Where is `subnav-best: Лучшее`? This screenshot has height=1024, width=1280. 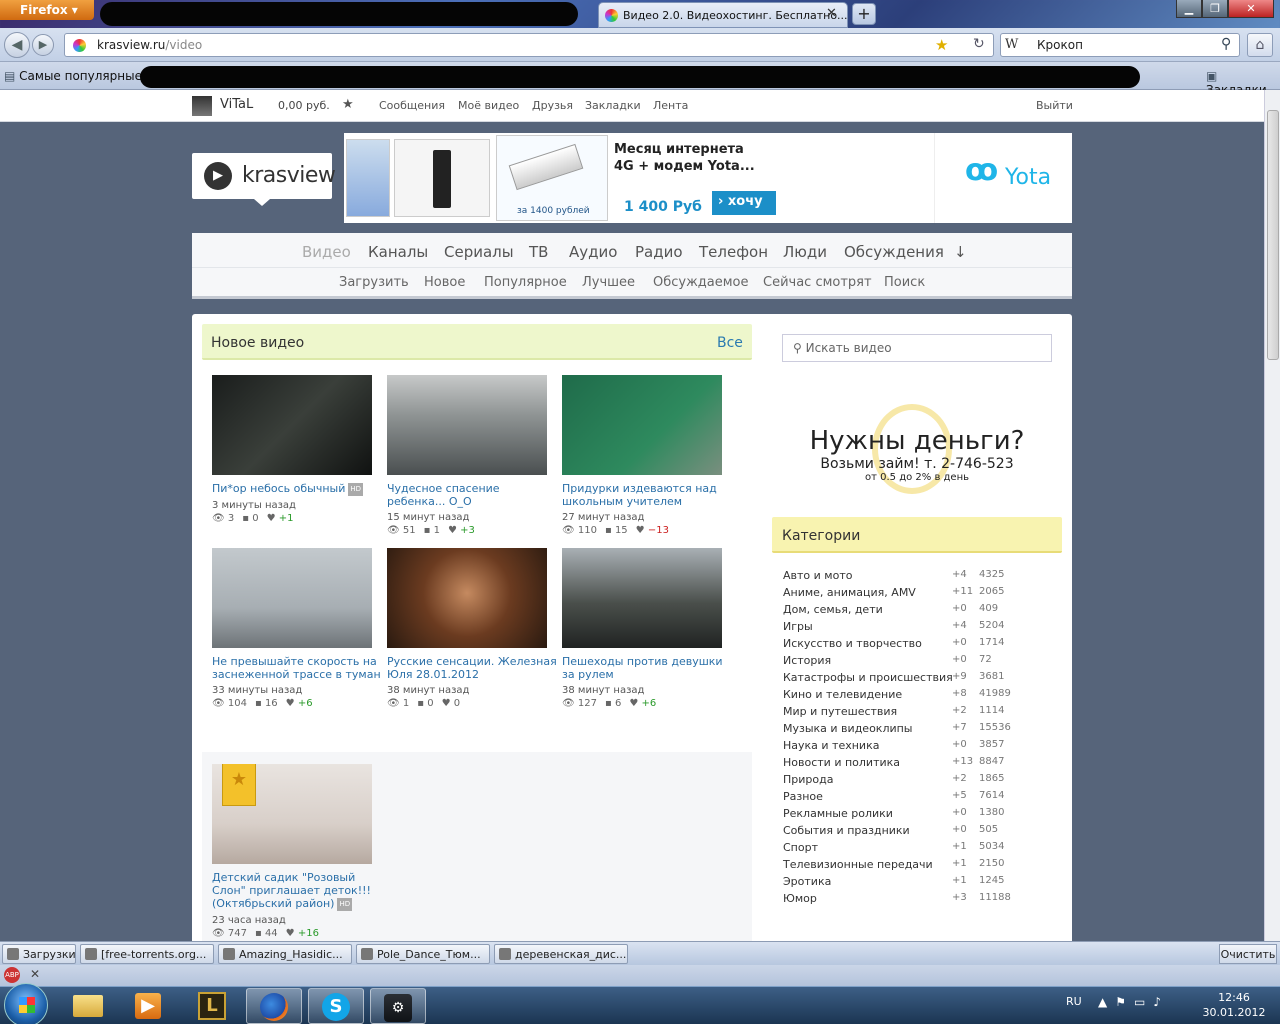
subnav-best: Лучшее is located at coordinates (608, 282).